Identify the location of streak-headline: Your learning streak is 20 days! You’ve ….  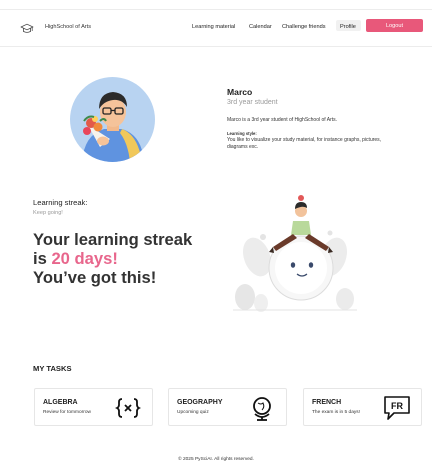
(112, 258).